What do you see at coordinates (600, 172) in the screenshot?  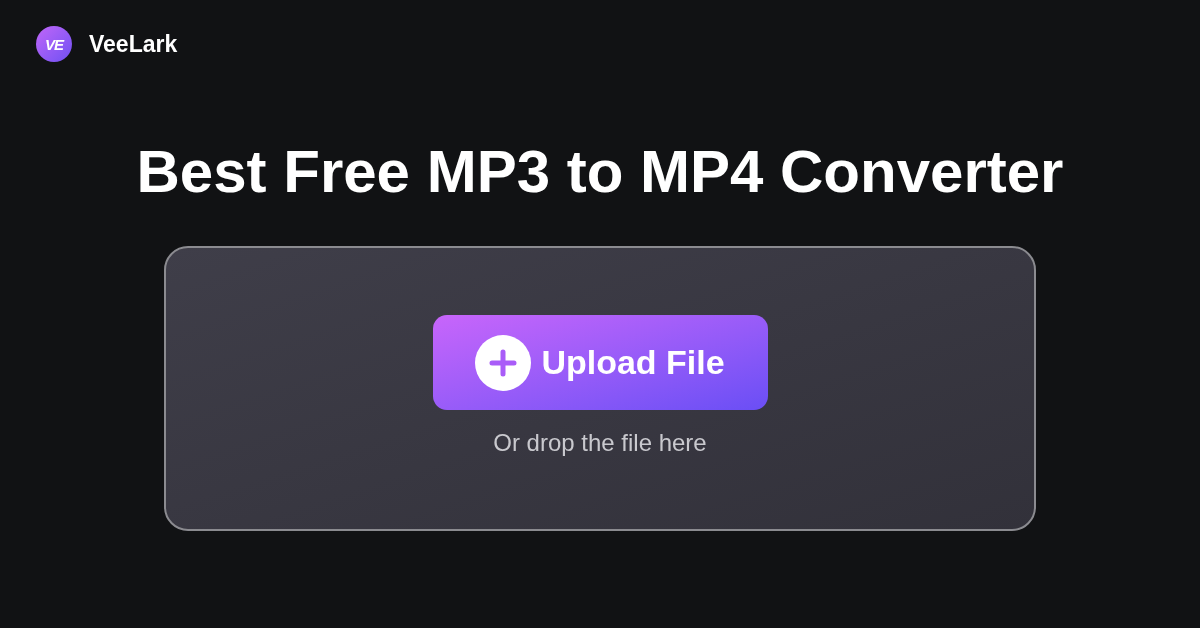 I see `page-title: Best Free MP3 to MP4 Converter` at bounding box center [600, 172].